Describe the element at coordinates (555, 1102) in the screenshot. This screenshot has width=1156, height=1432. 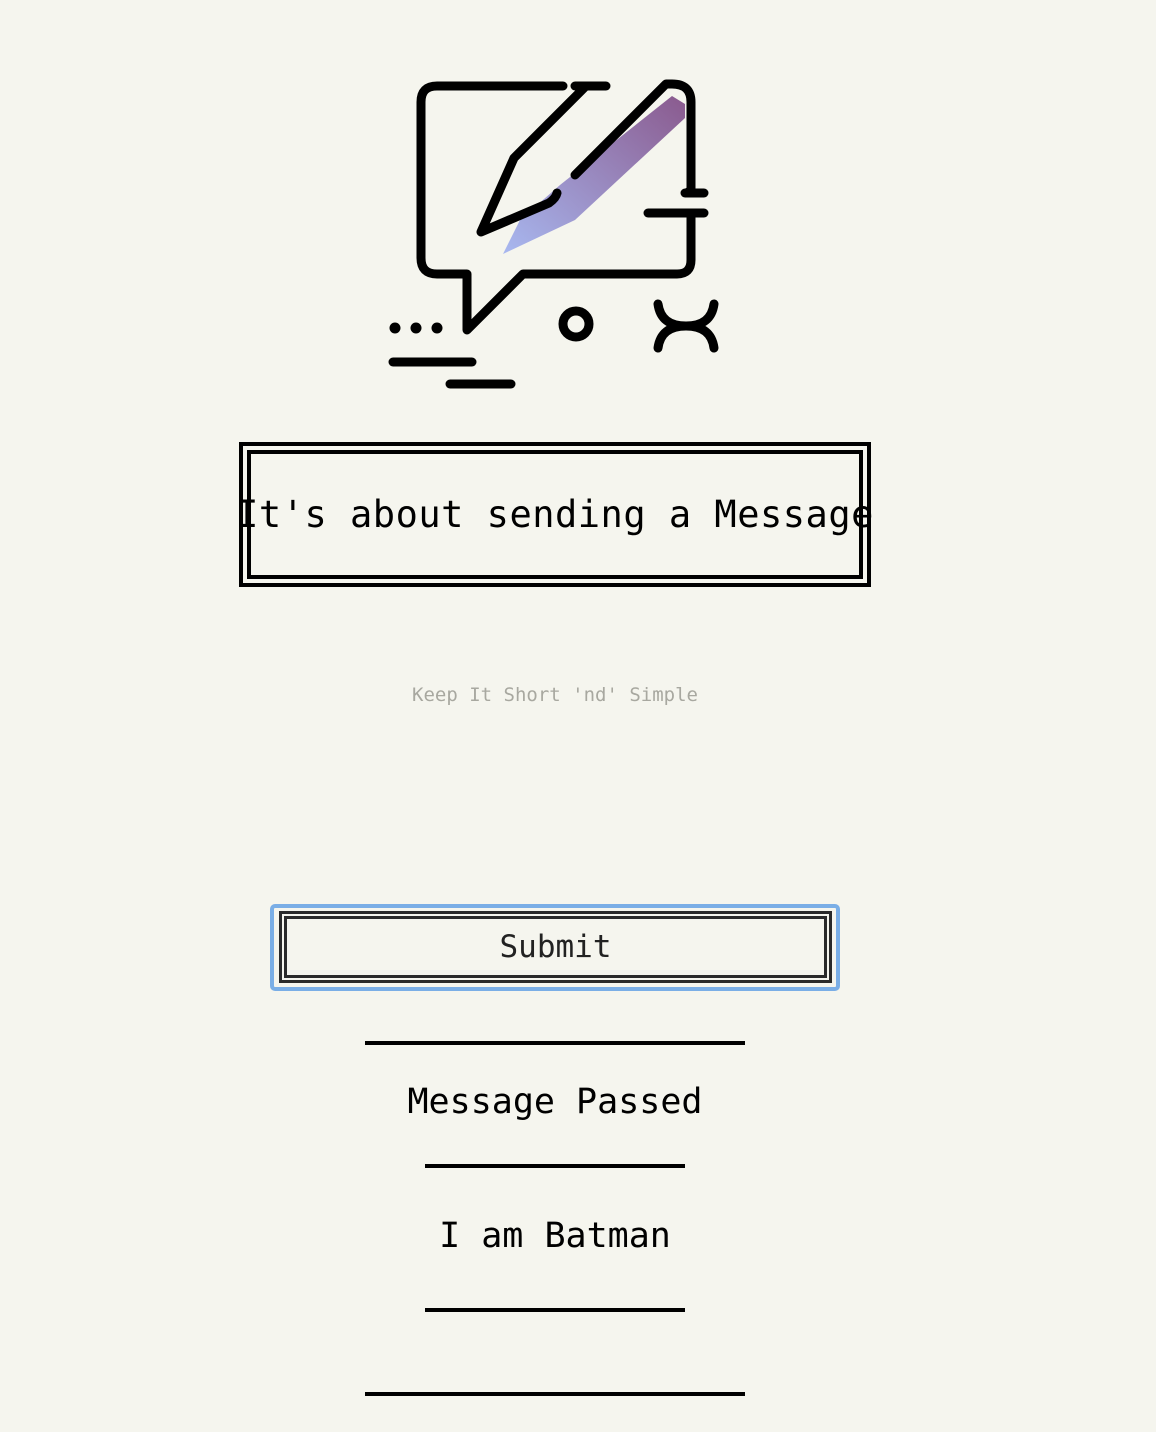
I see `messages-heading: Message Passed` at that location.